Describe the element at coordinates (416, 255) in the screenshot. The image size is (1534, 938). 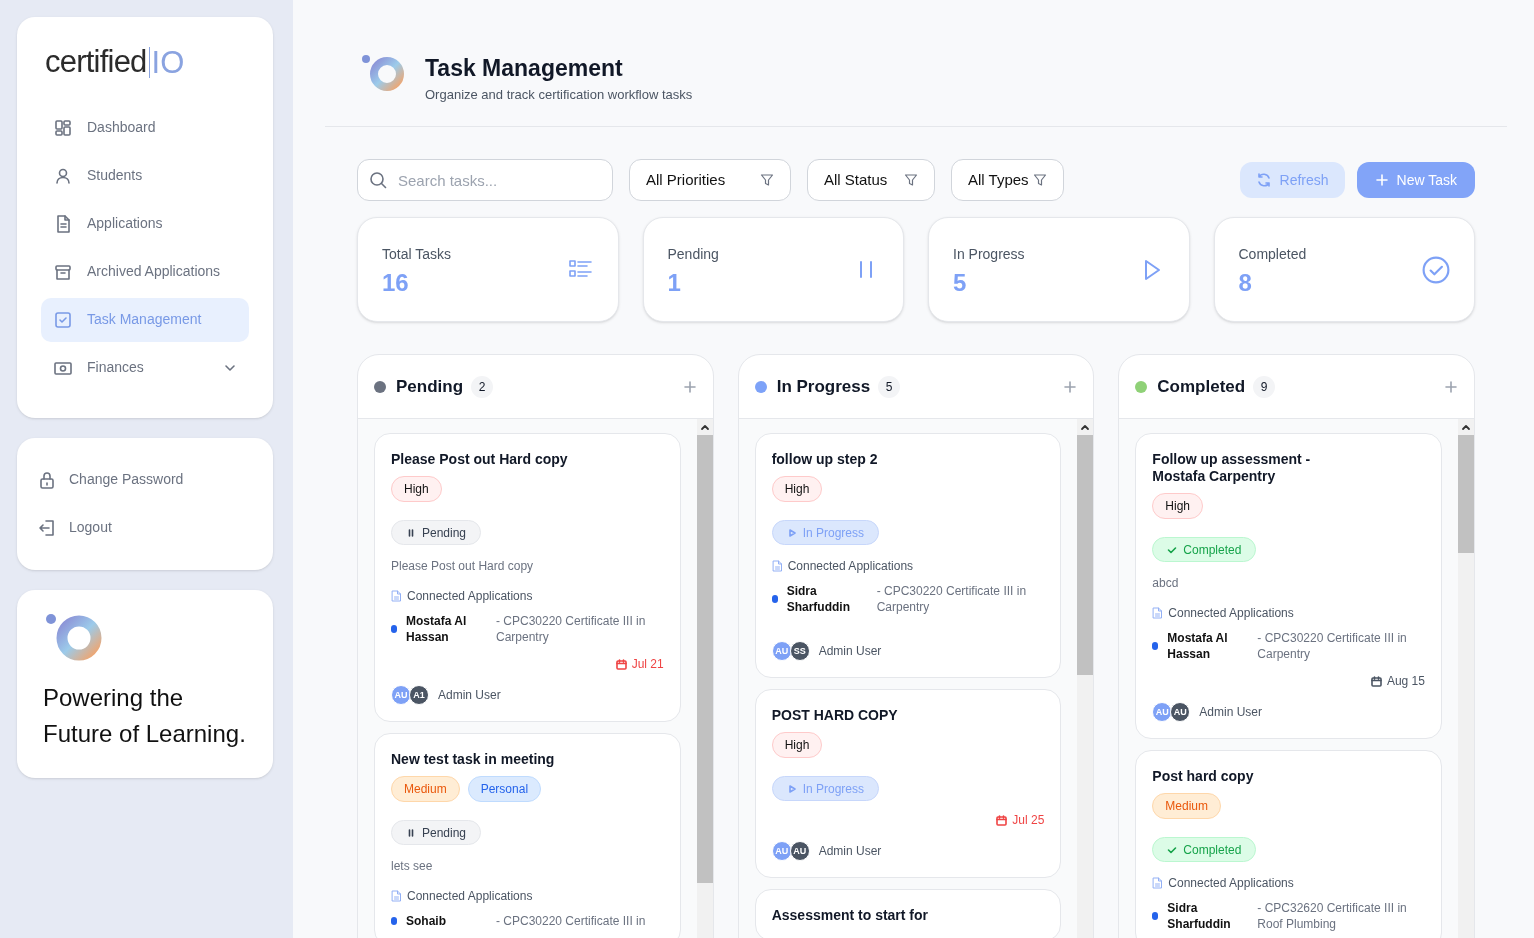
I see `stat-label: Total Tasks` at that location.